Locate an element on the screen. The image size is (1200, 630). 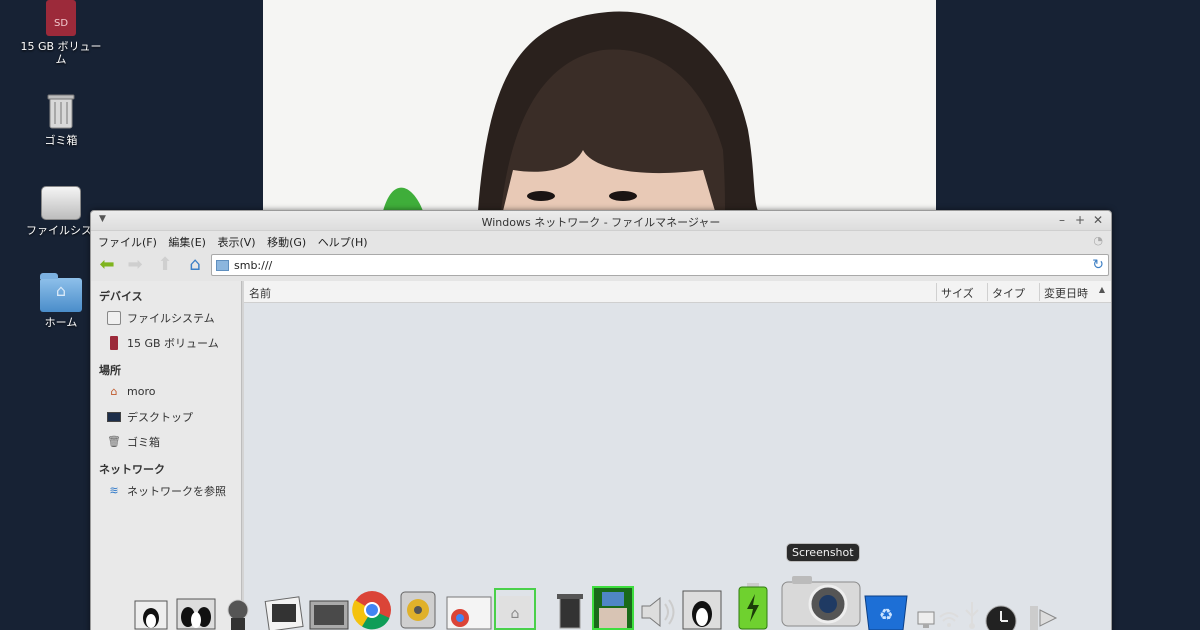
location-bar: ↻ is located at coordinates (660, 265).